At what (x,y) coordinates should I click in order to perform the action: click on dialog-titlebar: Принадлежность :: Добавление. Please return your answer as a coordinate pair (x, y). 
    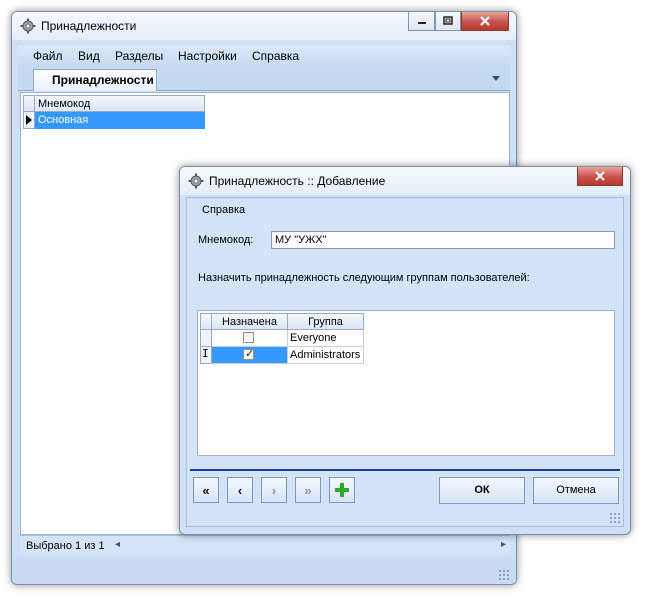
    Looking at the image, I should click on (405, 181).